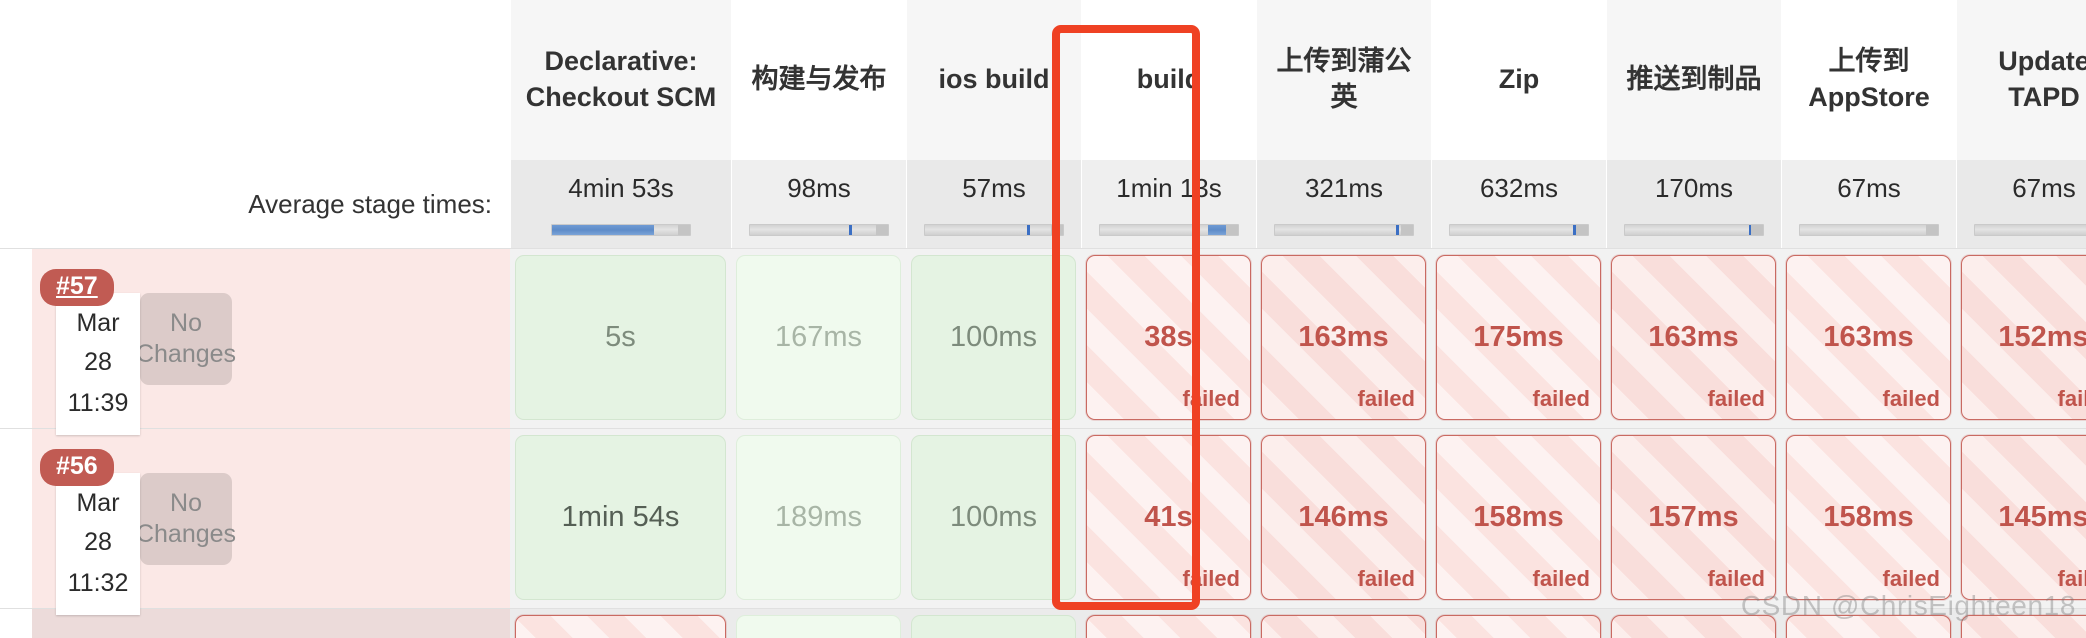 The height and width of the screenshot is (638, 2086). I want to click on stage-result-box: 175ms failed, so click(1518, 337).